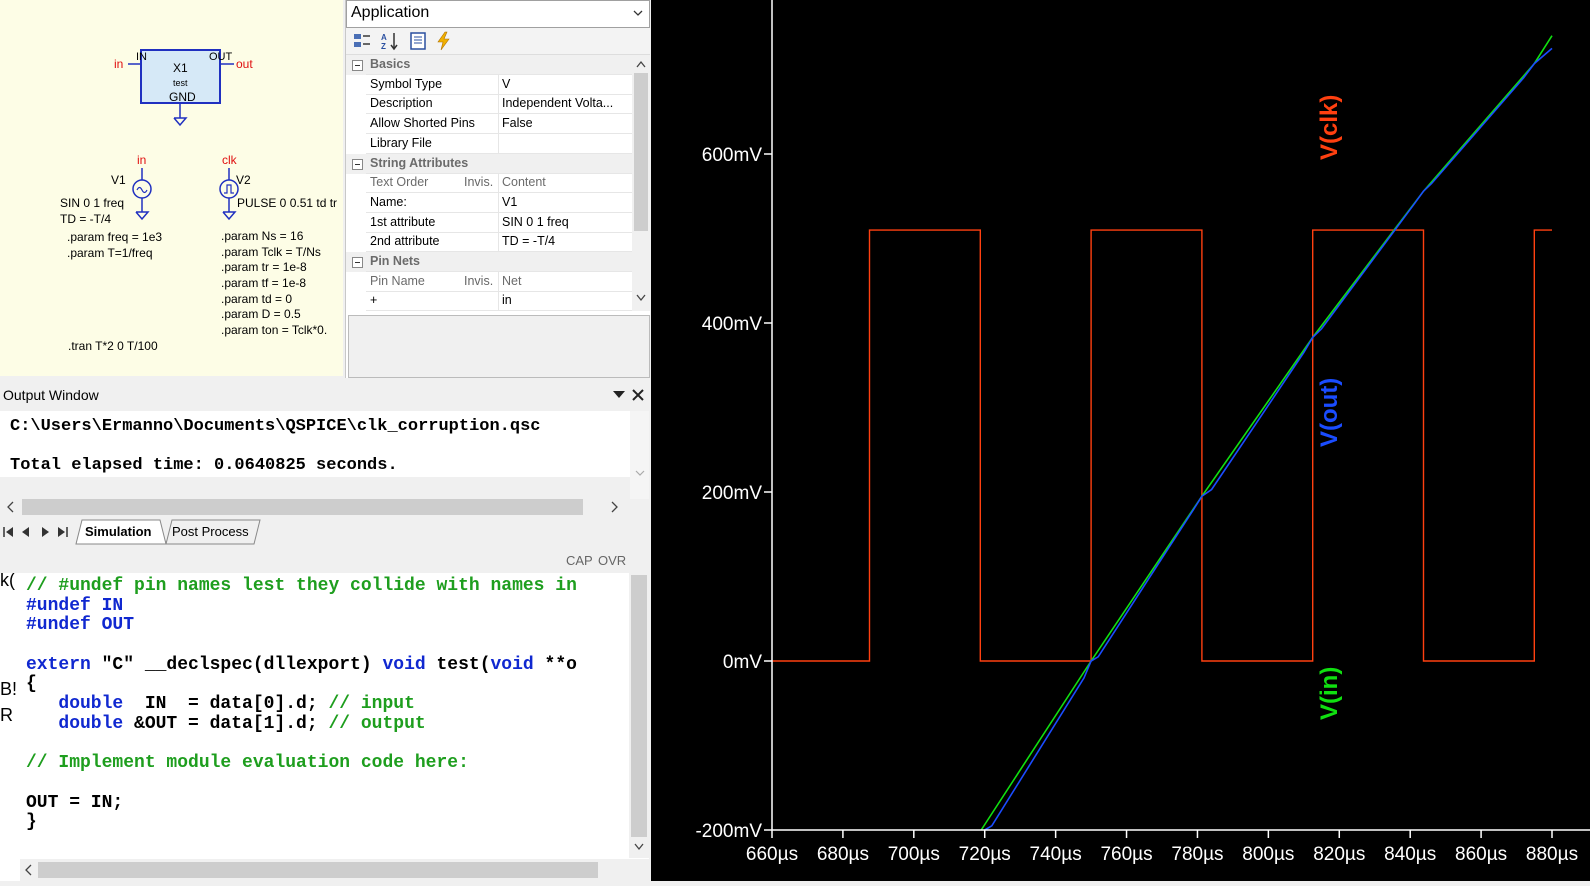 This screenshot has height=886, width=1590. Describe the element at coordinates (444, 41) in the screenshot. I see `events-lightning-icon` at that location.